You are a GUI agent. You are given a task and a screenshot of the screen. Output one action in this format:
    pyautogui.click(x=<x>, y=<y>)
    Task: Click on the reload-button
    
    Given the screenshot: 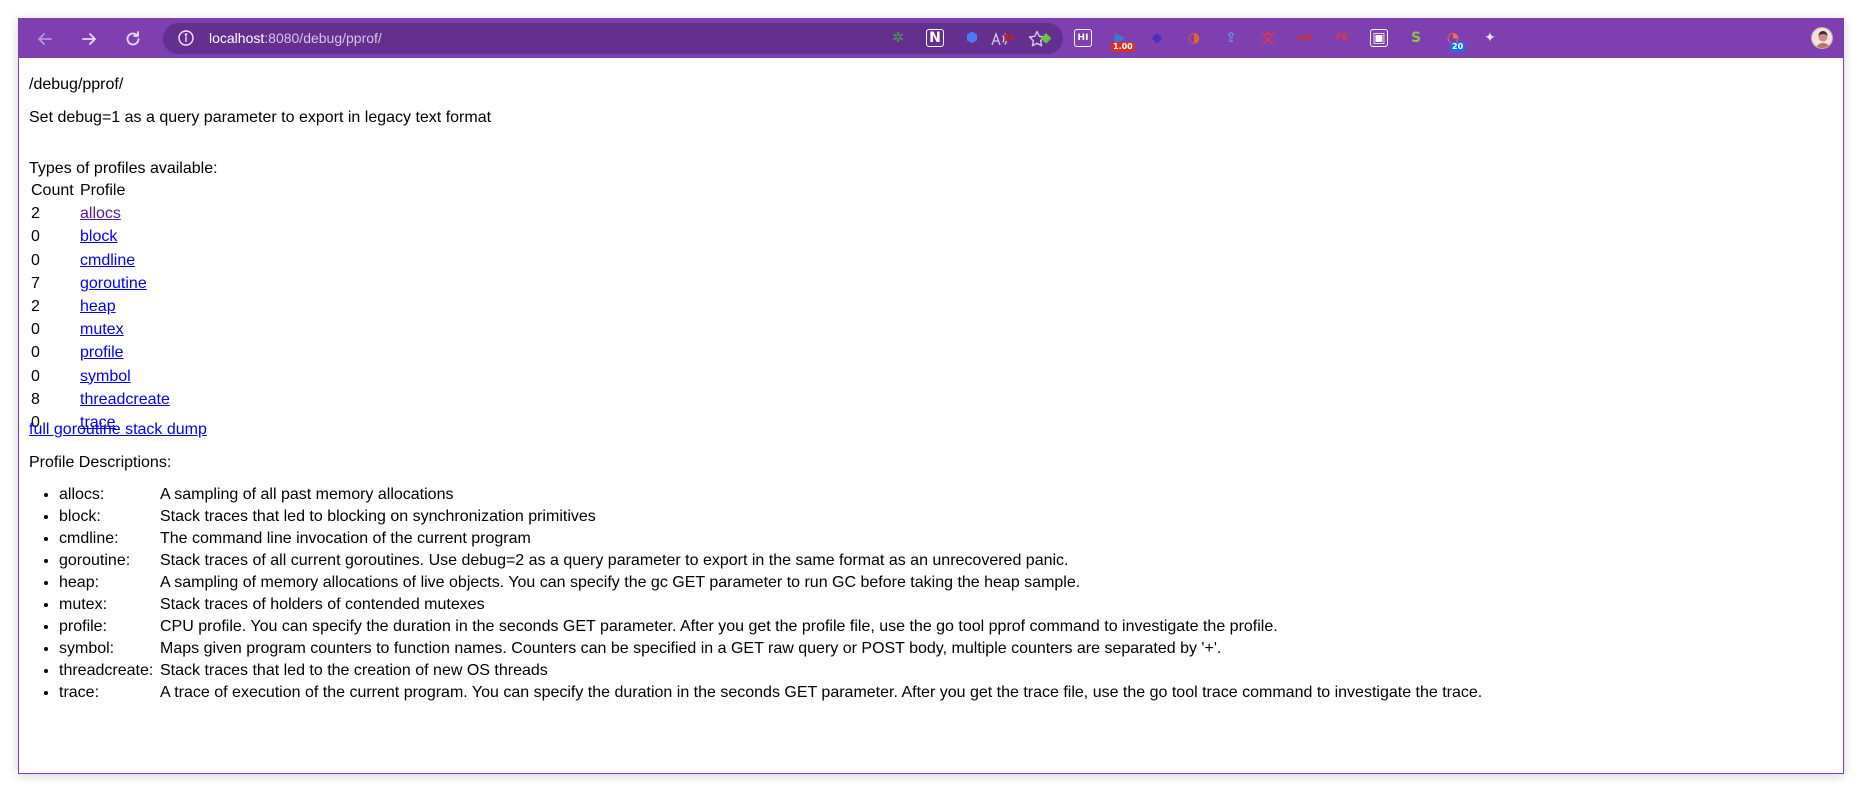 What is the action you would take?
    pyautogui.click(x=133, y=39)
    